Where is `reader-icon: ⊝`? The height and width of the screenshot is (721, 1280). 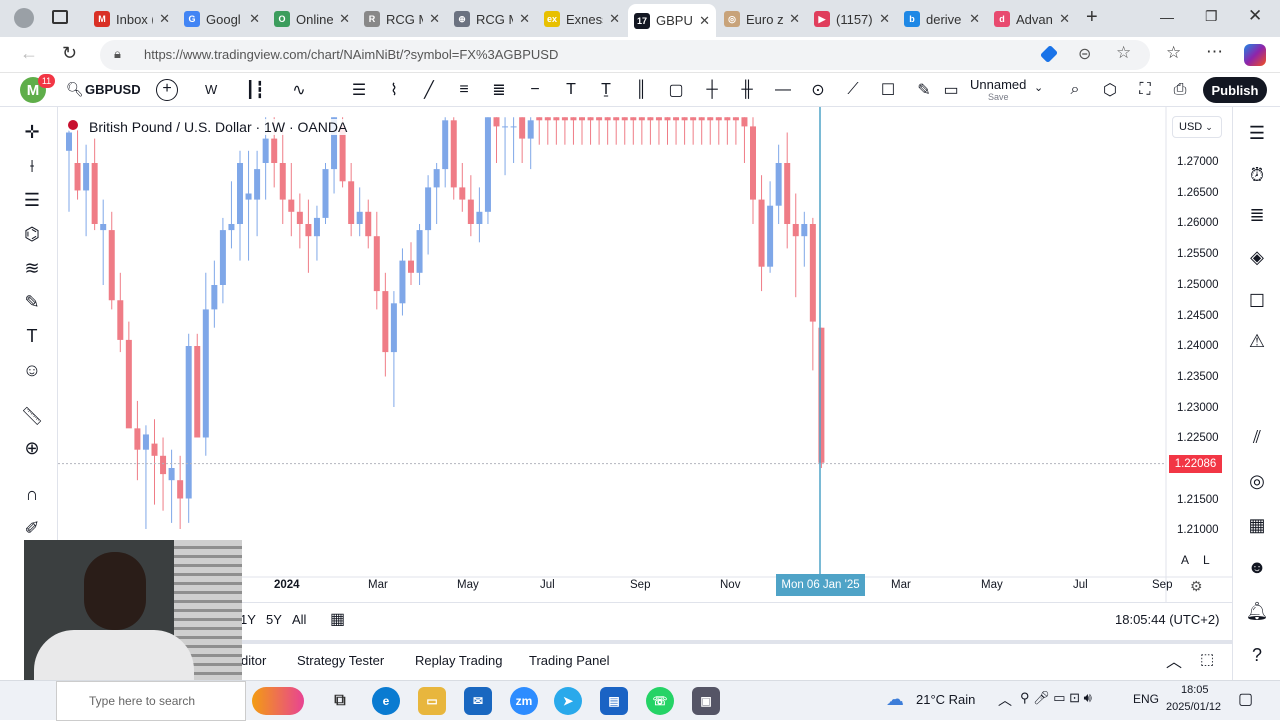
reader-icon: ⊝ is located at coordinates (1084, 54).